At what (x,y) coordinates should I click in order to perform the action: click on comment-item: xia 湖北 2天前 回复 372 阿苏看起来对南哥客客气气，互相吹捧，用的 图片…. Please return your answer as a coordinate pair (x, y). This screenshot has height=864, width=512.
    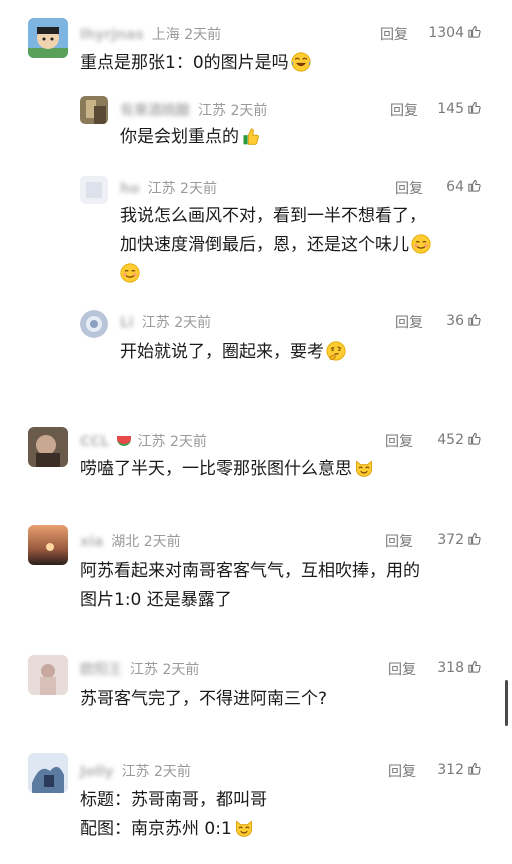
    Looking at the image, I should click on (256, 575).